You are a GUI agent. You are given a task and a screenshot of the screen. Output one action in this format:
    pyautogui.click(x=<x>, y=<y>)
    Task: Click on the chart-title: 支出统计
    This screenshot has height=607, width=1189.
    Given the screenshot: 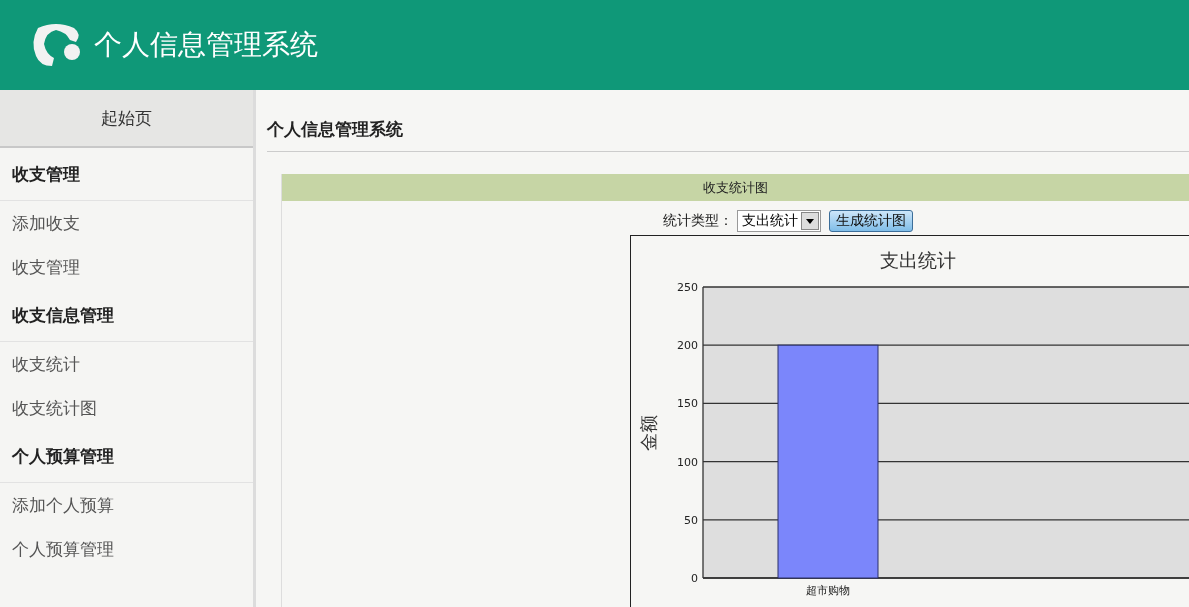 What is the action you would take?
    pyautogui.click(x=918, y=260)
    